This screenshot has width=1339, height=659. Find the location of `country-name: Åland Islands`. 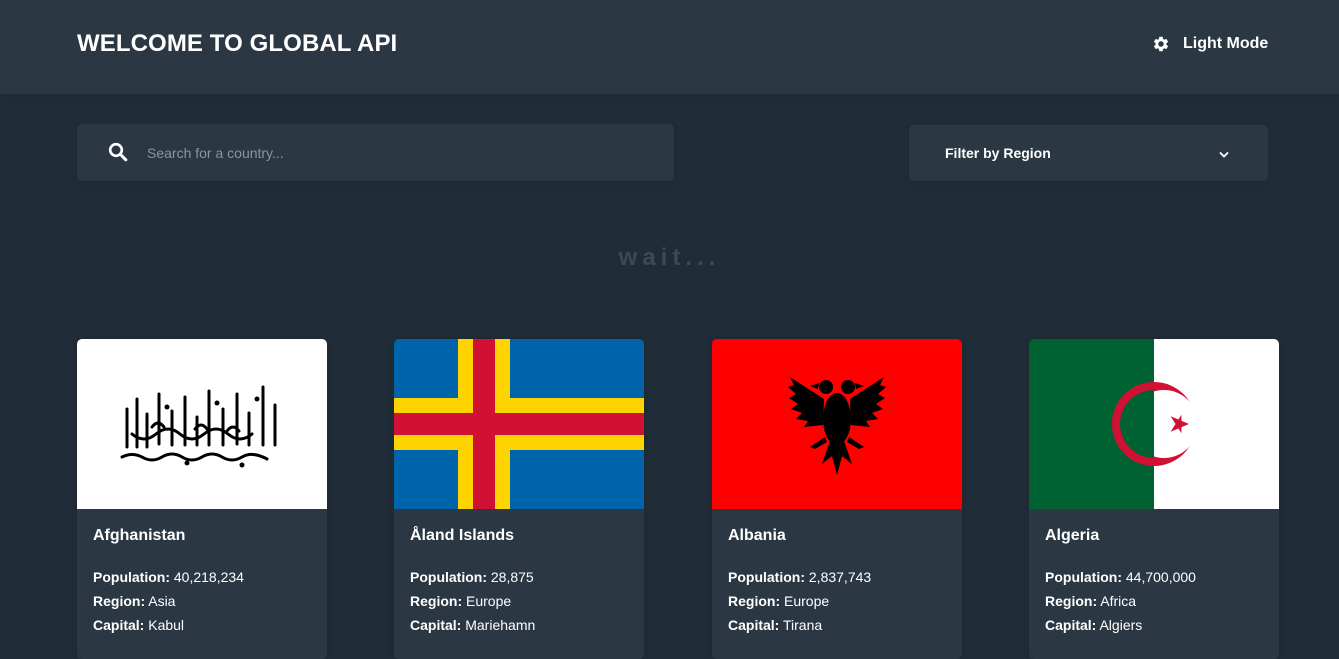

country-name: Åland Islands is located at coordinates (462, 535).